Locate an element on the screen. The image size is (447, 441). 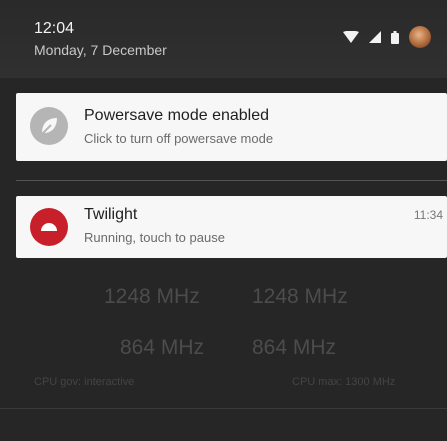
wifi-icon is located at coordinates (351, 37).